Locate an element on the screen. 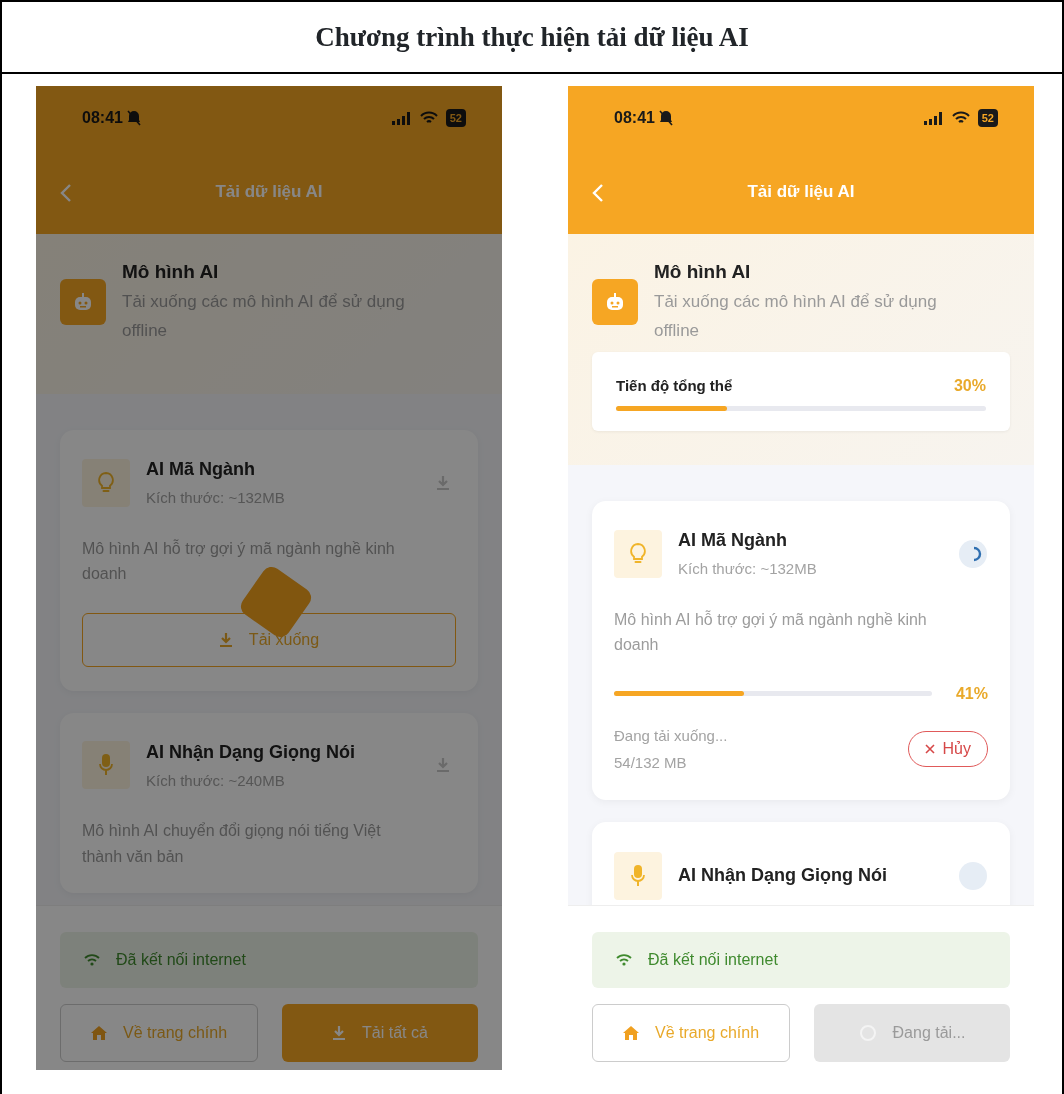 Image resolution: width=1064 pixels, height=1094 pixels. progress-percent: 41% is located at coordinates (971, 693).